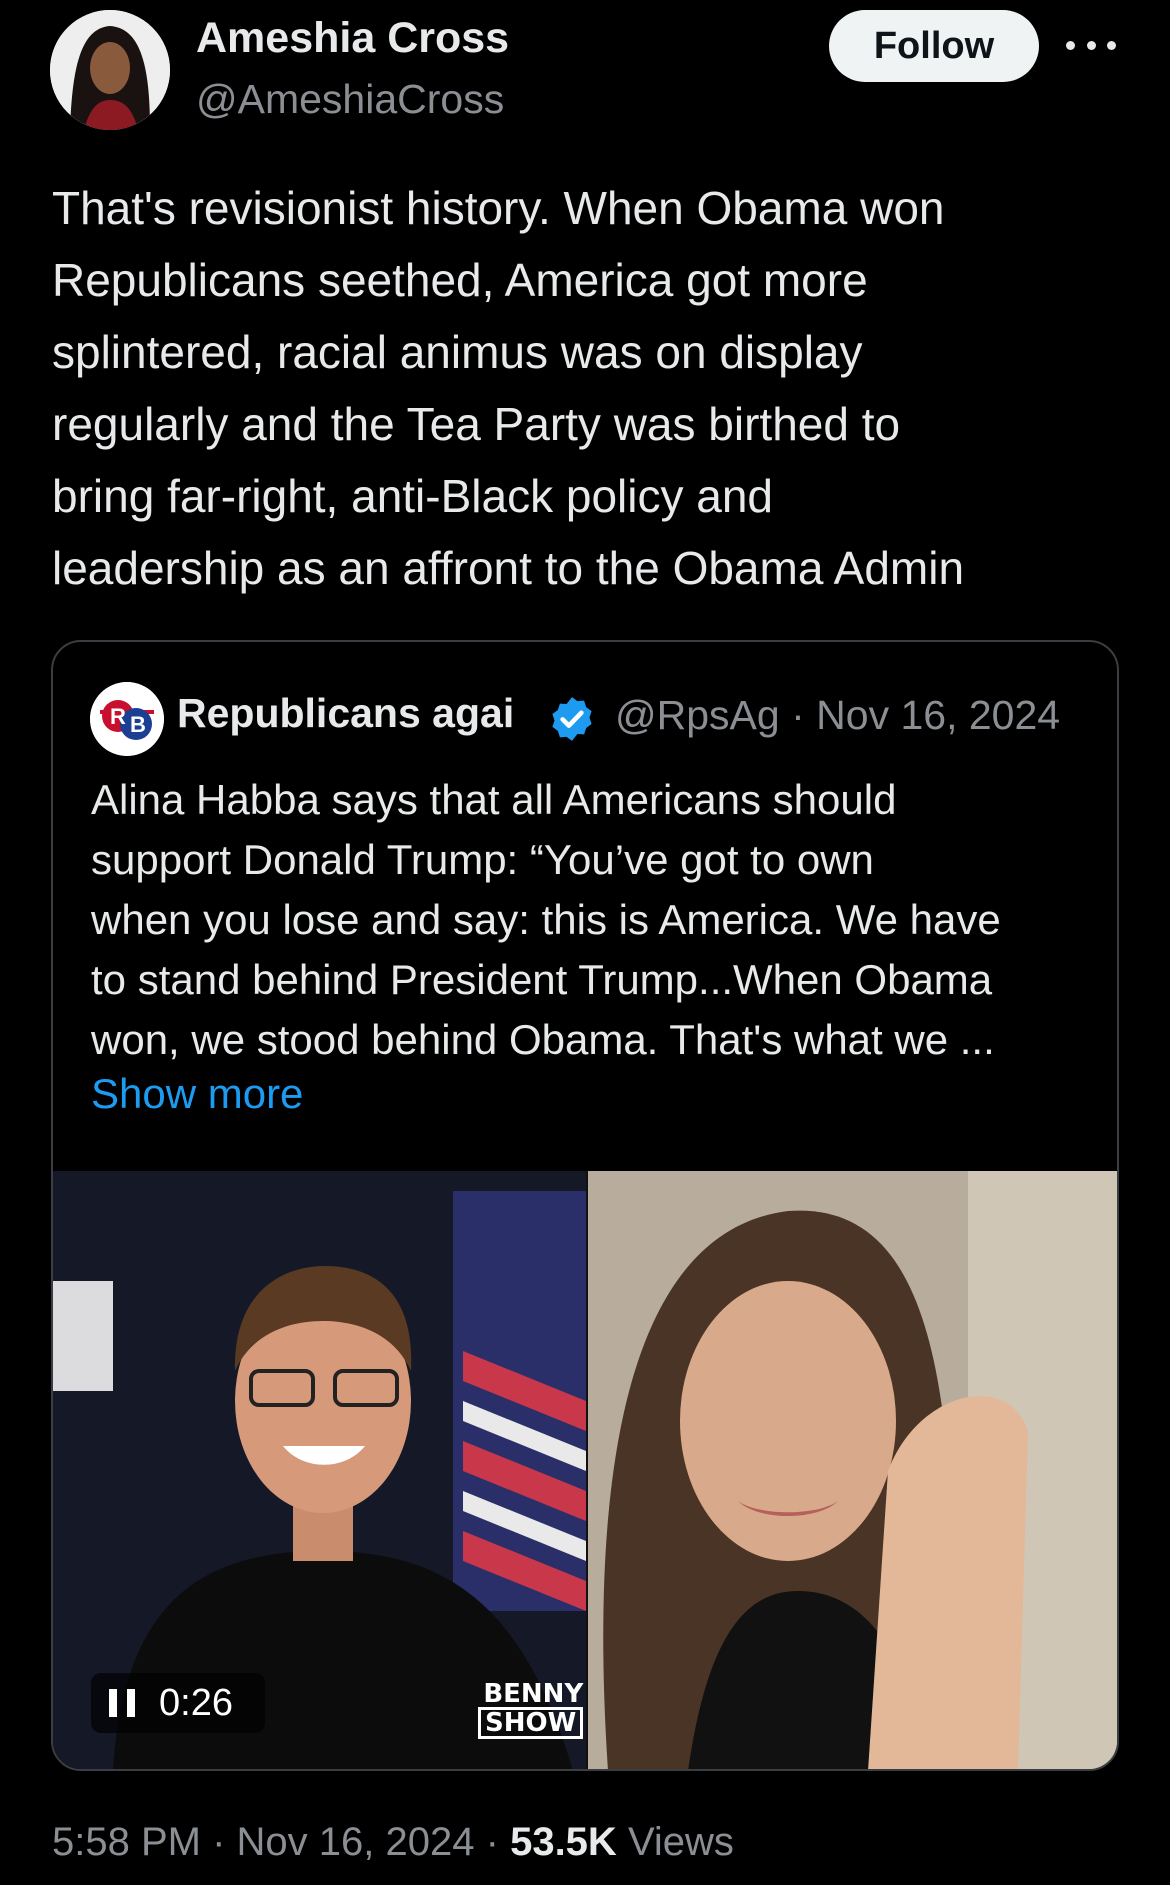 Image resolution: width=1170 pixels, height=1885 pixels. Describe the element at coordinates (531, 1723) in the screenshot. I see `watermark-line: SHOW` at that location.